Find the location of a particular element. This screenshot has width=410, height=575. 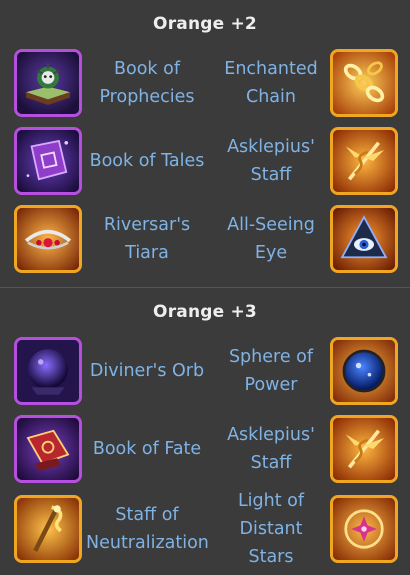

item-name: Book of Fate is located at coordinates (147, 449).